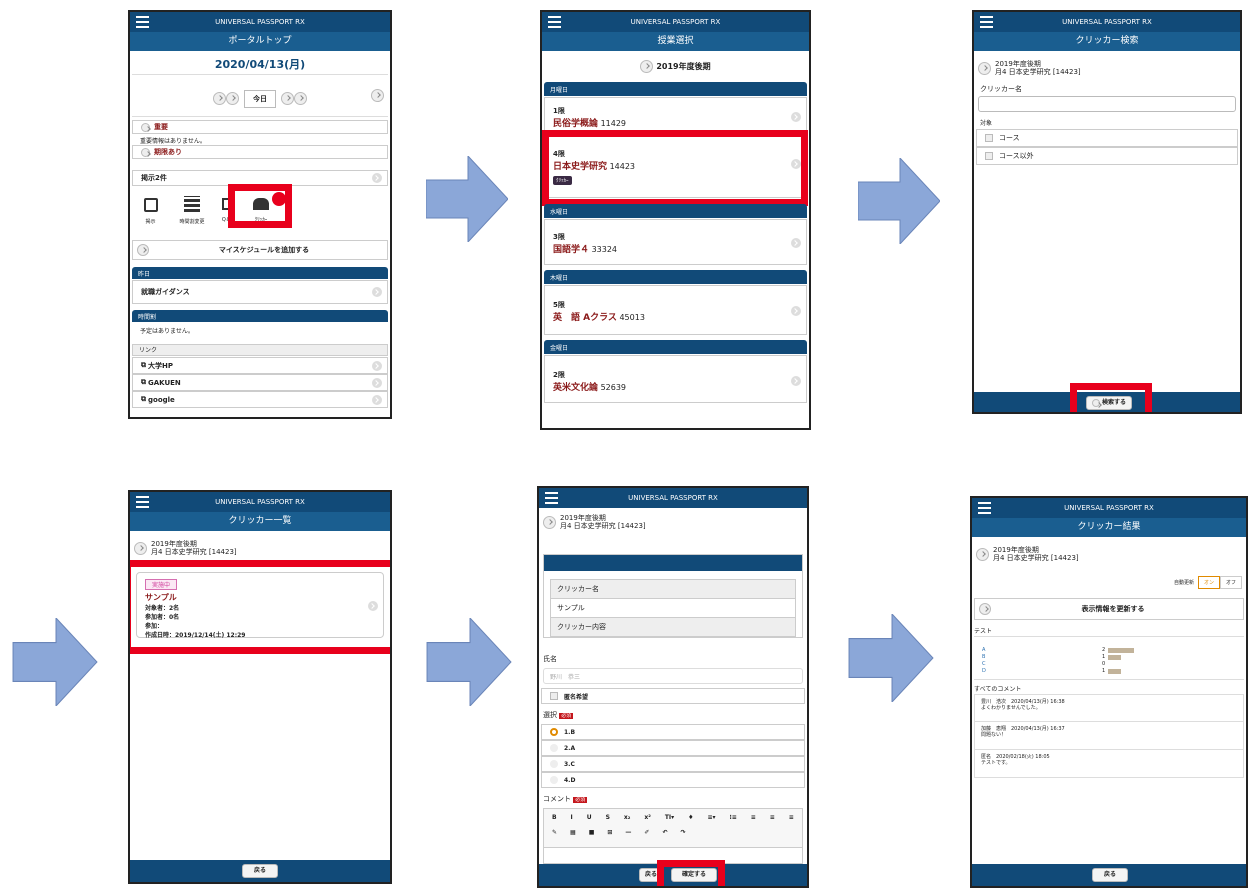 This screenshot has width=1248, height=888. I want to click on links-section-header: リンク, so click(260, 350).